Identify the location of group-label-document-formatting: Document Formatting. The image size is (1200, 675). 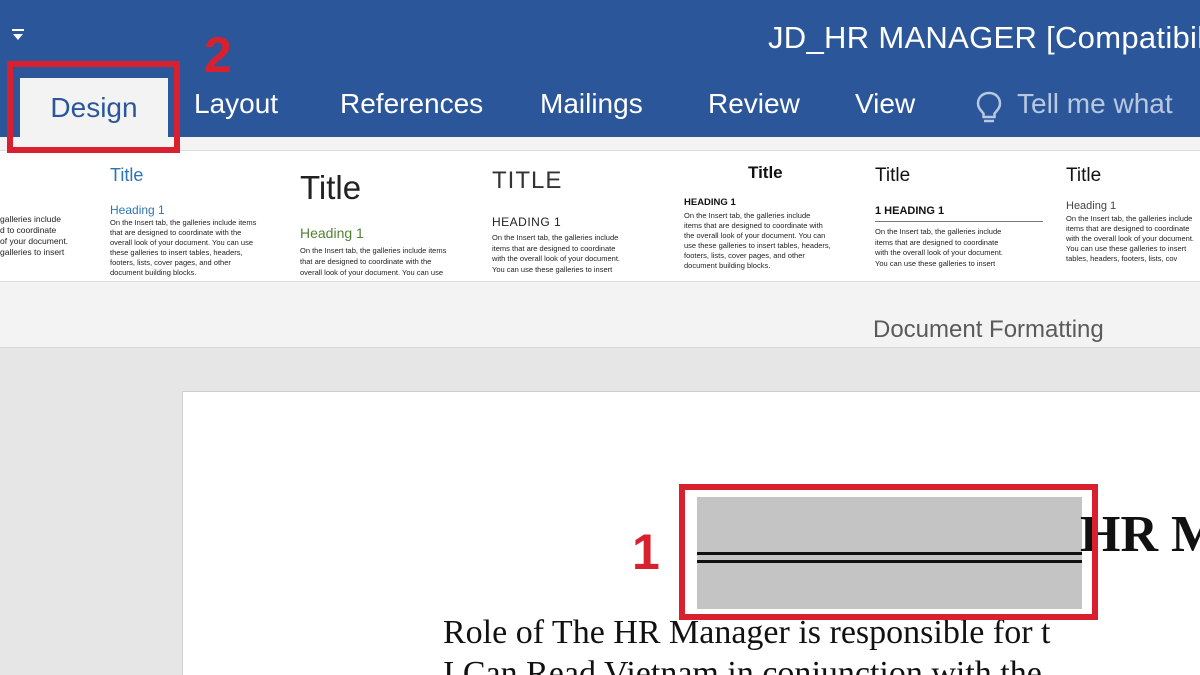
(988, 329).